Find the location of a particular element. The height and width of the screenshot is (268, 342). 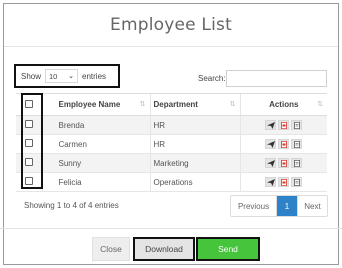

next-page-button: Next is located at coordinates (312, 206).